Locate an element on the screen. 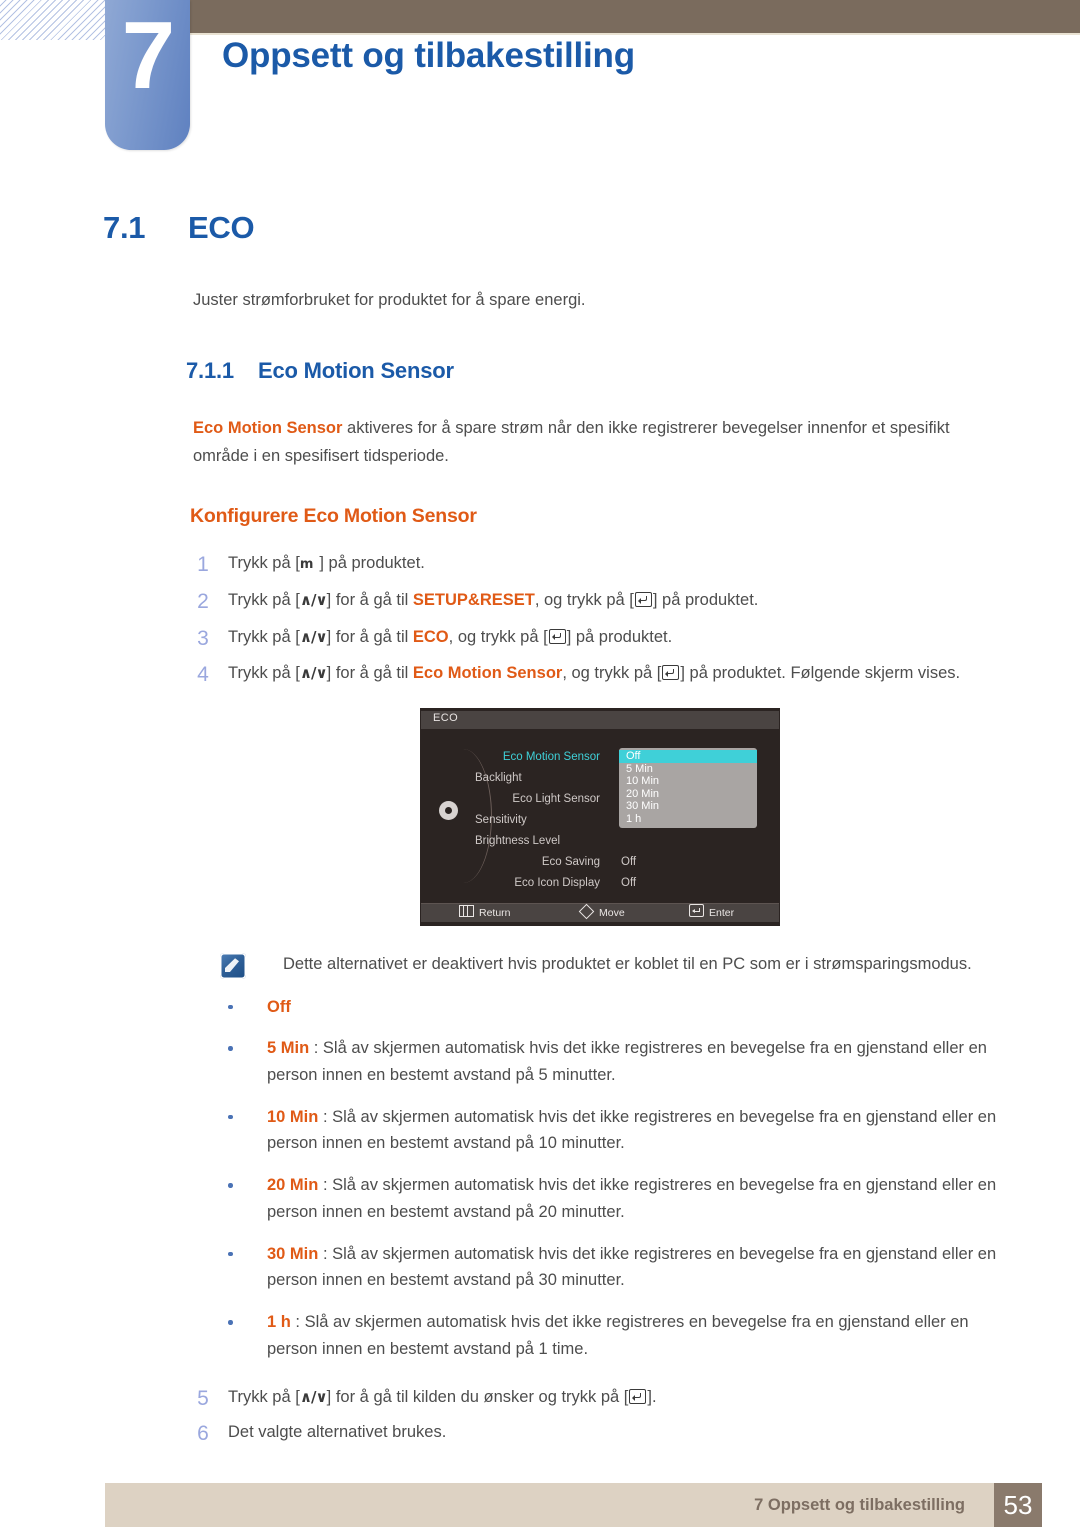 The image size is (1080, 1527). subsection-number: 7.1.1 is located at coordinates (210, 370).